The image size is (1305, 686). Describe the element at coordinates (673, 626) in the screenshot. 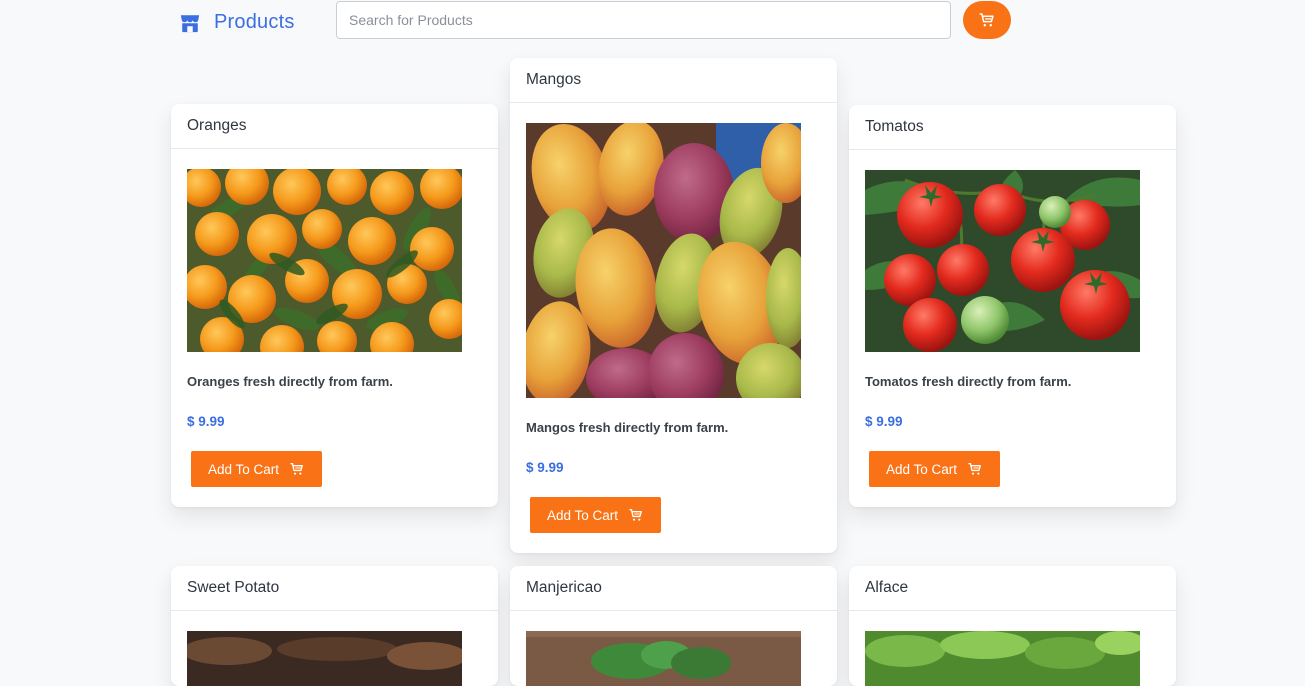

I see `product-card: Manjericao` at that location.